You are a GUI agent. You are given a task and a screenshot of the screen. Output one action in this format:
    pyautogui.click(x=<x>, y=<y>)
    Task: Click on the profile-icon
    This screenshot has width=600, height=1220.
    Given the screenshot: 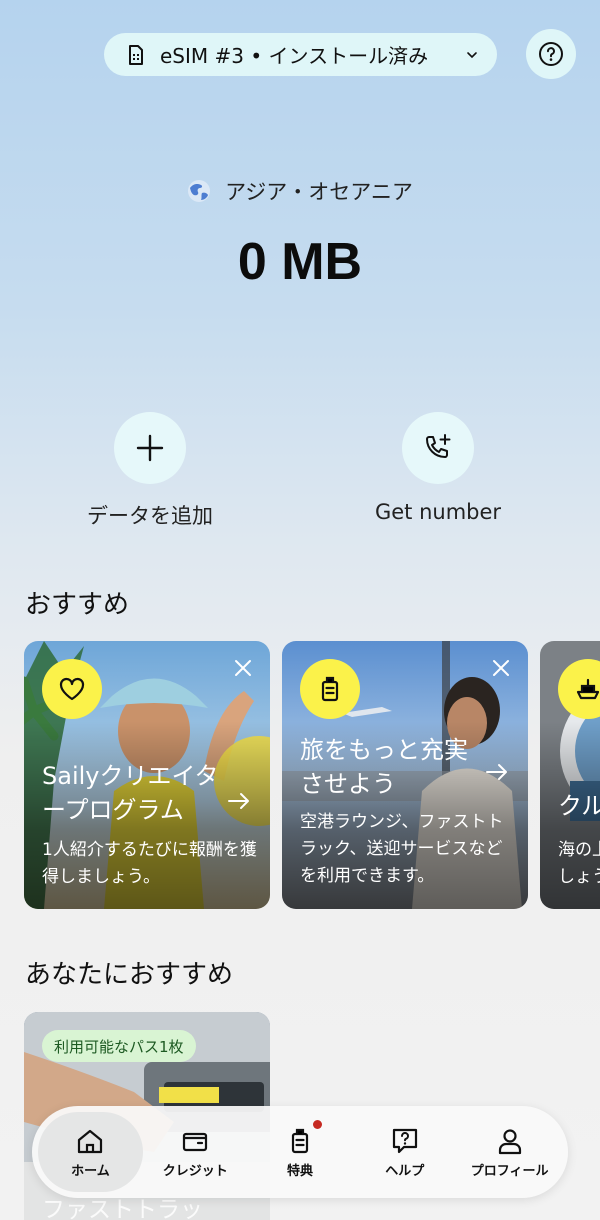 What is the action you would take?
    pyautogui.click(x=510, y=1141)
    